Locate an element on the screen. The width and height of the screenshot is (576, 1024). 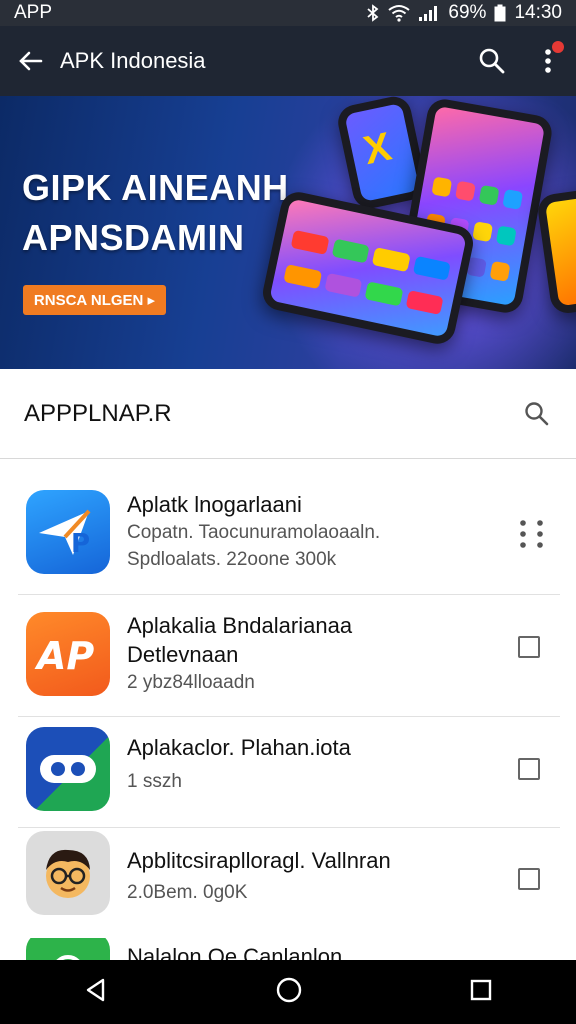
app-name: Aplakaclor. Plahan.iota is located at coordinates (239, 747).